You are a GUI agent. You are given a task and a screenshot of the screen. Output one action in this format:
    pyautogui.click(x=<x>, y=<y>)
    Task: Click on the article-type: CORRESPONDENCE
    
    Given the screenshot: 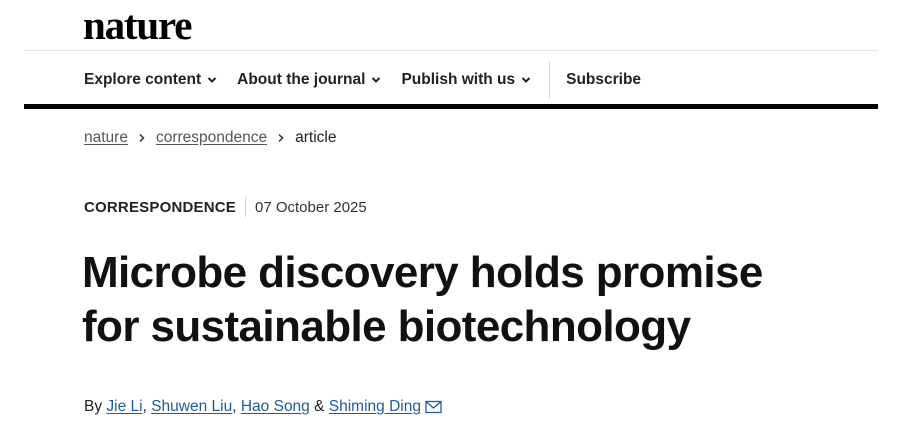 What is the action you would take?
    pyautogui.click(x=160, y=207)
    